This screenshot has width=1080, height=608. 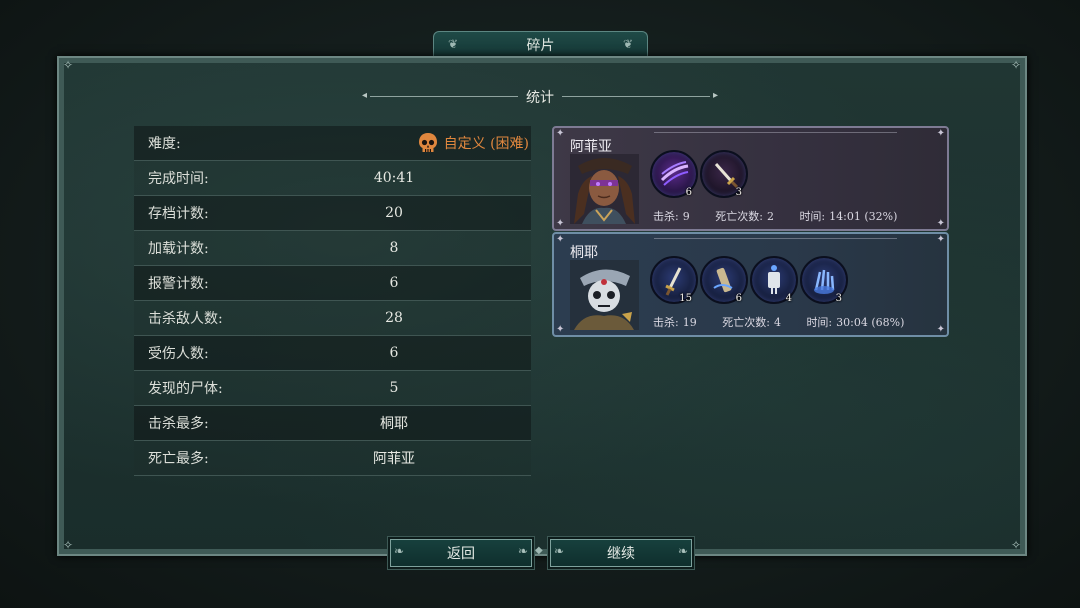 What do you see at coordinates (332, 458) in the screenshot?
I see `stats-row: 死亡最多: 阿菲亚` at bounding box center [332, 458].